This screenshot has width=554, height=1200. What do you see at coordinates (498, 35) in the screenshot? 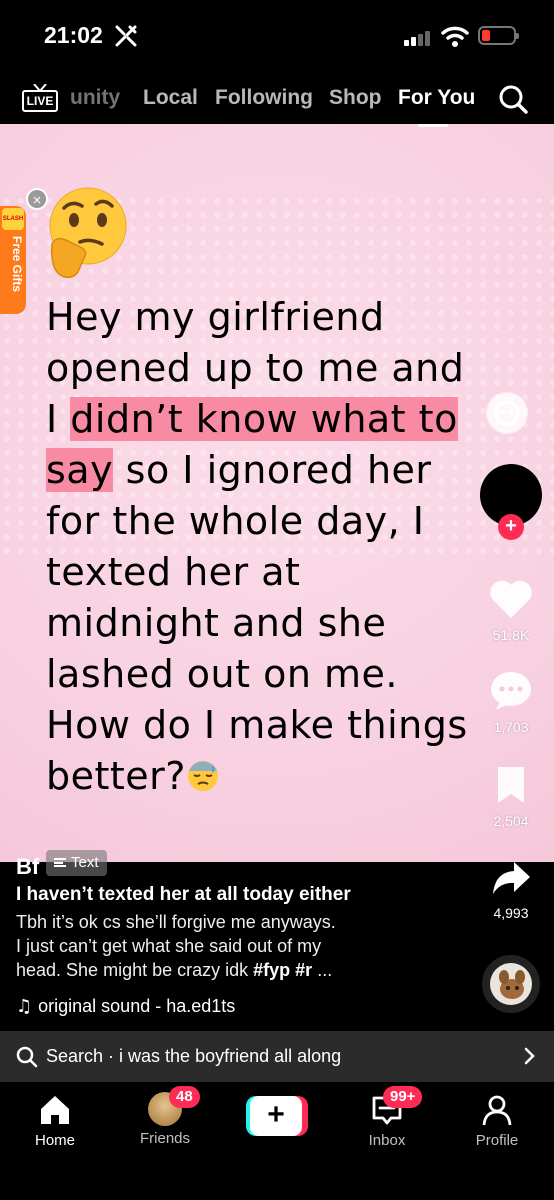
I see `battery-icon` at bounding box center [498, 35].